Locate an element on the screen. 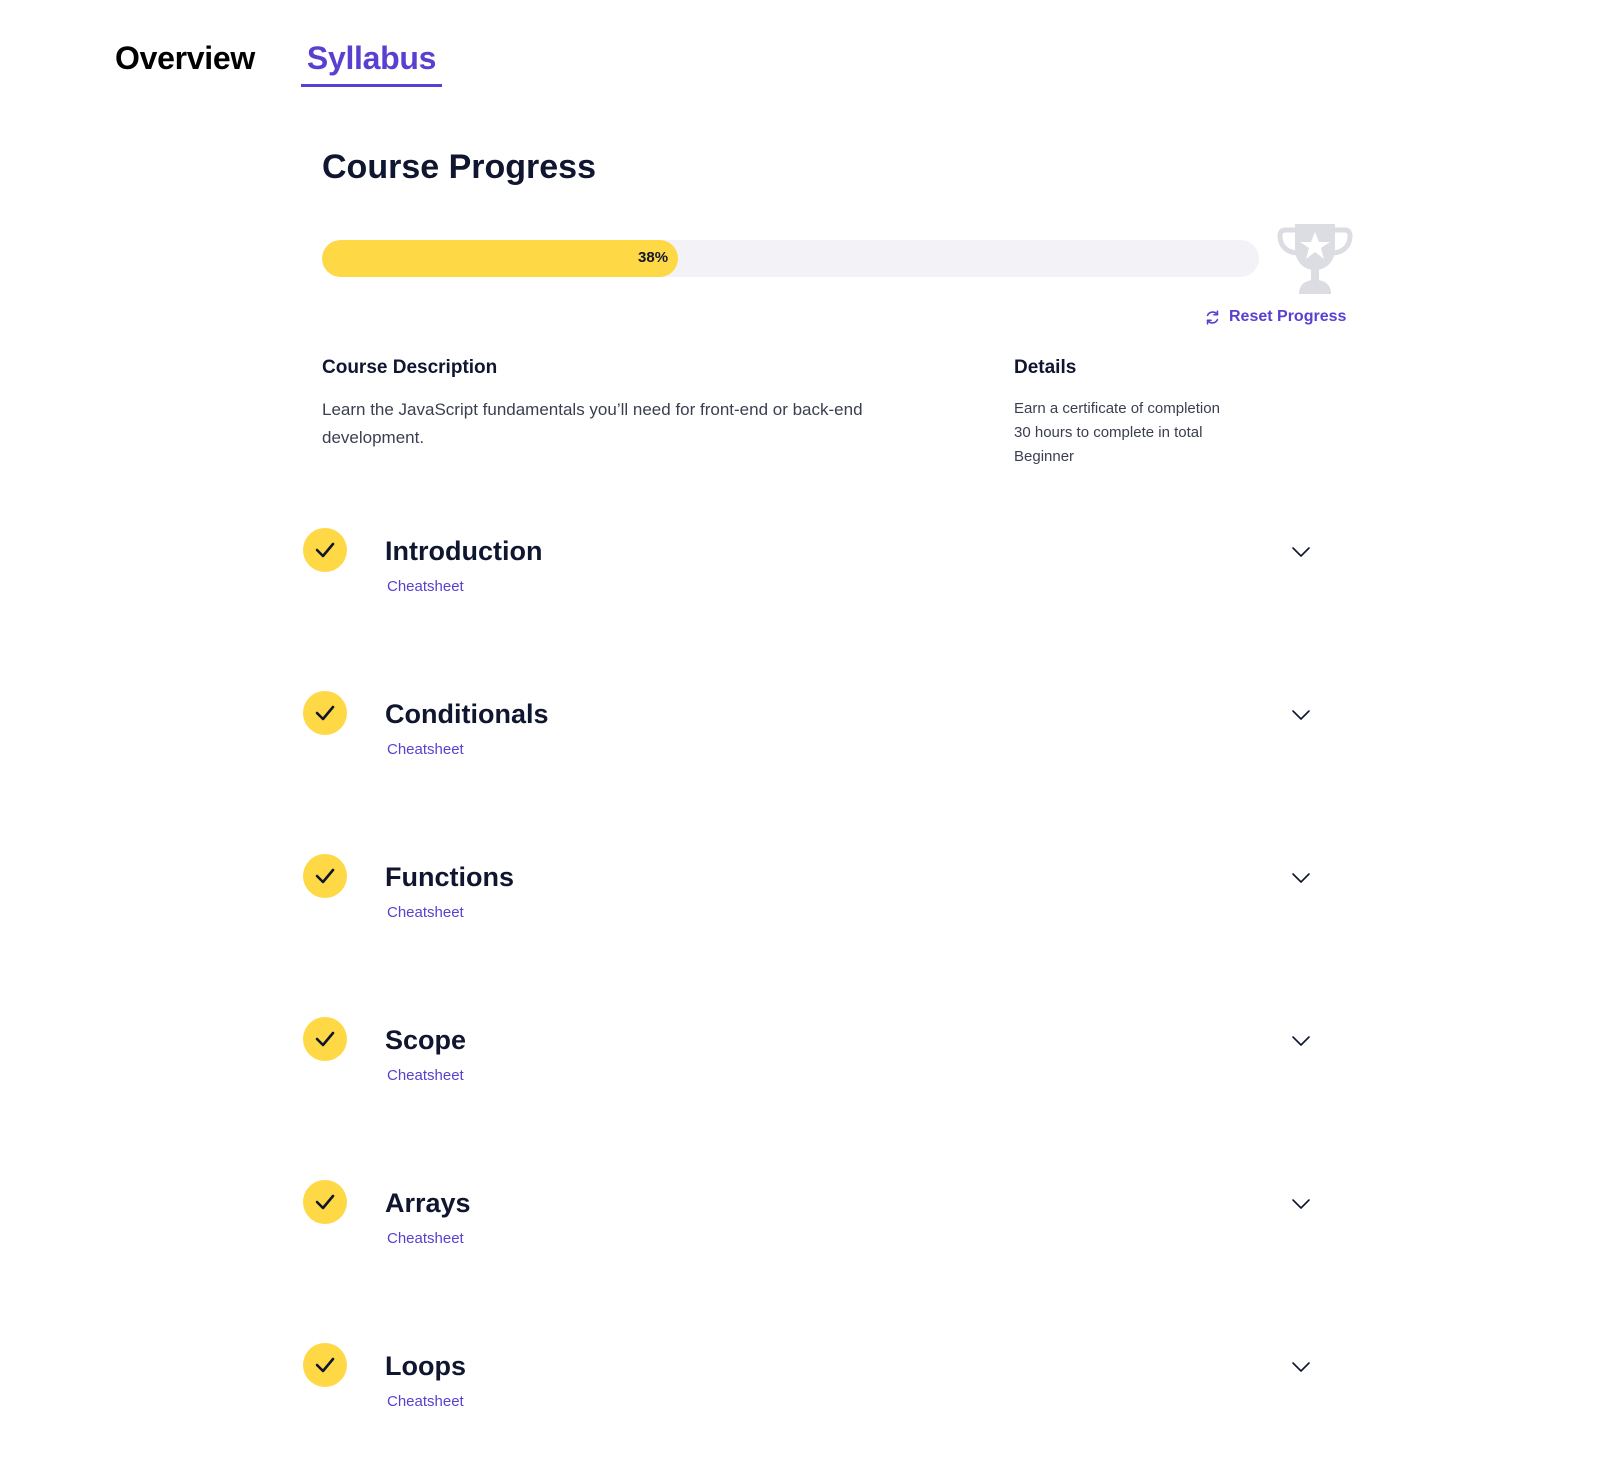  details-item: Earn a certificate of completion is located at coordinates (1117, 408).